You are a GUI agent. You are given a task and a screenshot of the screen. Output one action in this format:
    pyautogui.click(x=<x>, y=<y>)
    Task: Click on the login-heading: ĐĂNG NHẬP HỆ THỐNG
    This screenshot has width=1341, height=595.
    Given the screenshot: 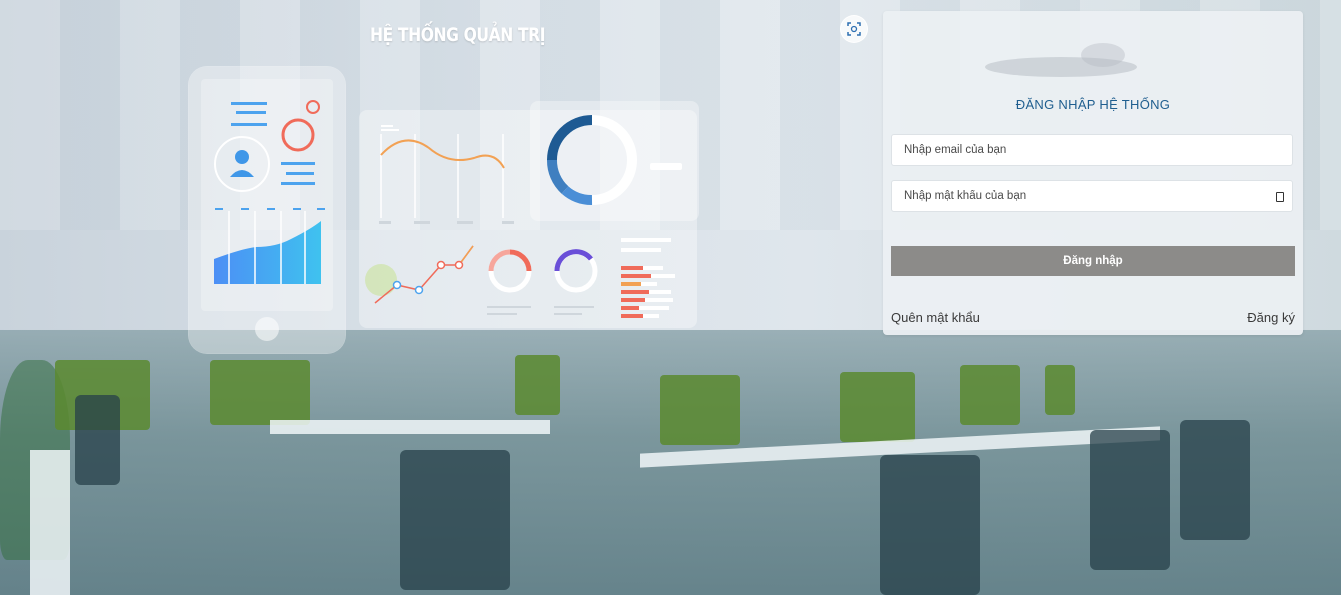 What is the action you would take?
    pyautogui.click(x=1093, y=104)
    